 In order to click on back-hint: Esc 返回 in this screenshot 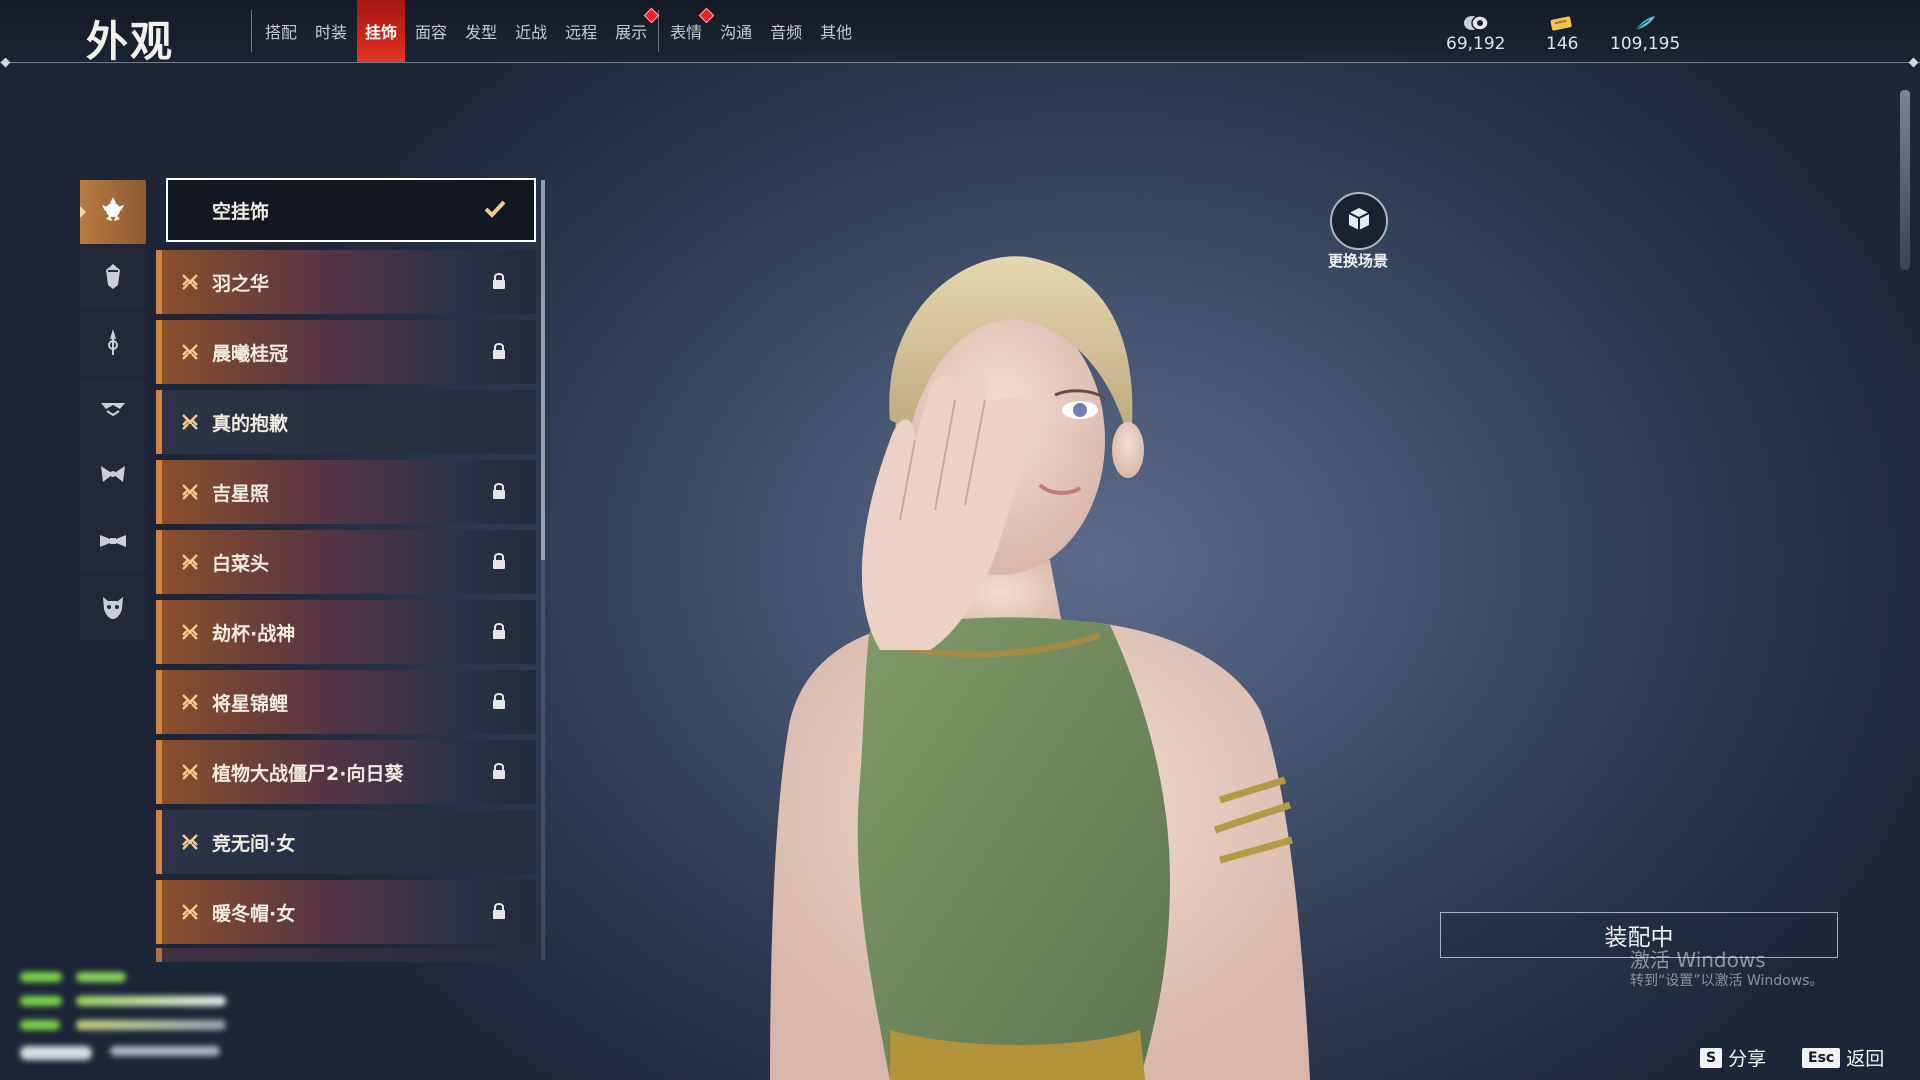, I will do `click(1843, 1057)`.